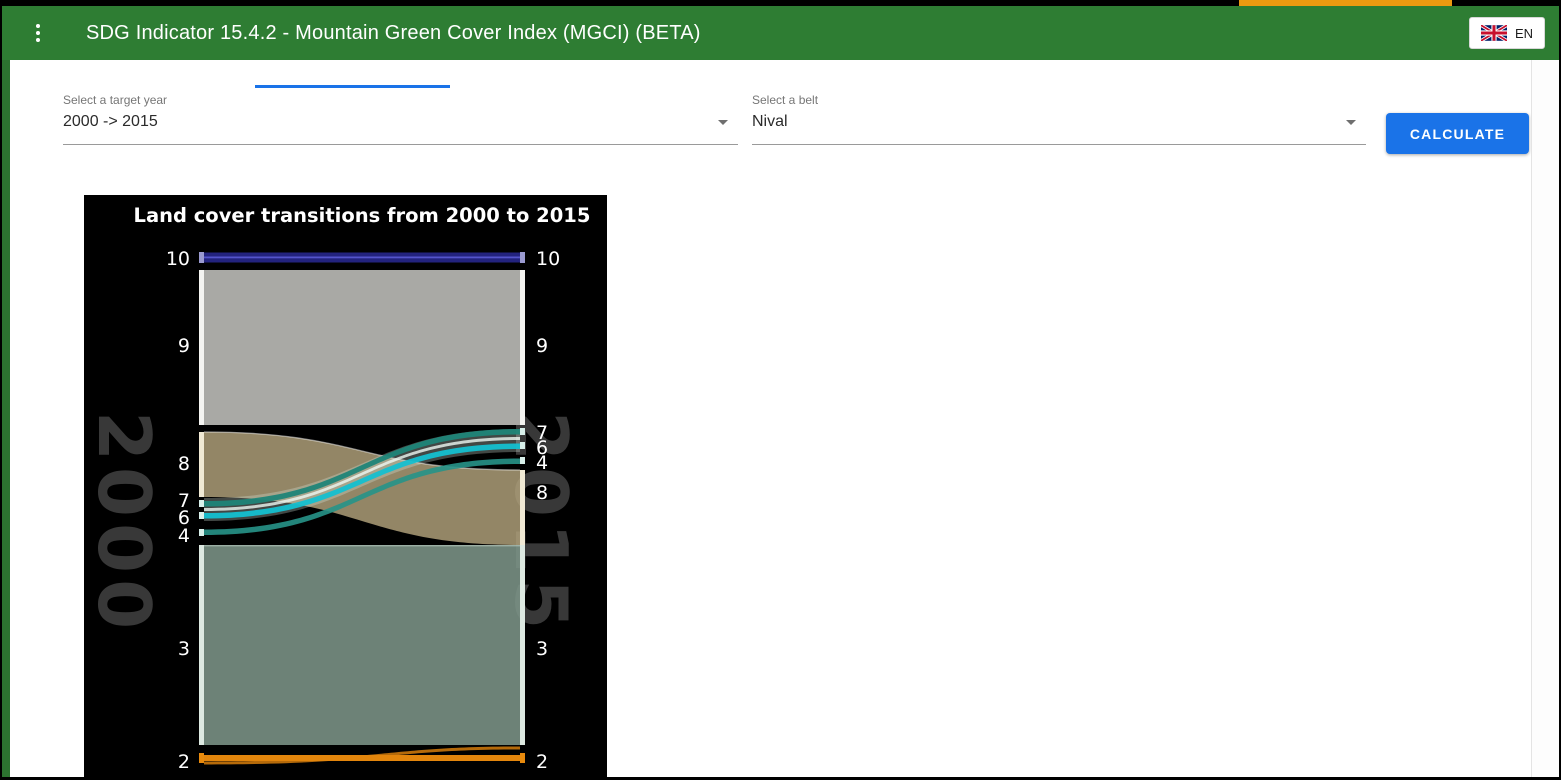  What do you see at coordinates (548, 259) in the screenshot?
I see `right-tick-label: 10` at bounding box center [548, 259].